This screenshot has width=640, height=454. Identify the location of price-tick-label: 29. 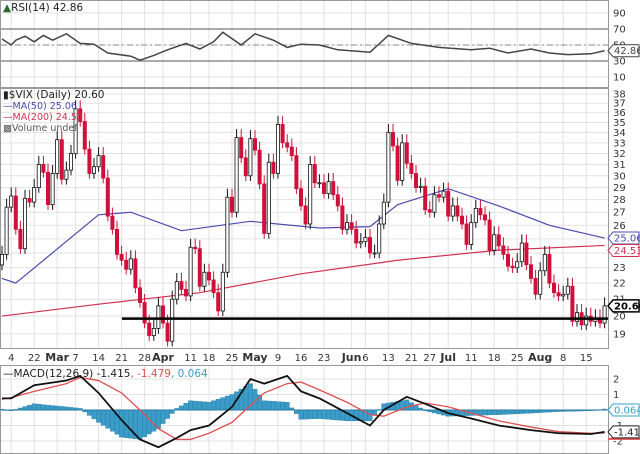
(619, 188).